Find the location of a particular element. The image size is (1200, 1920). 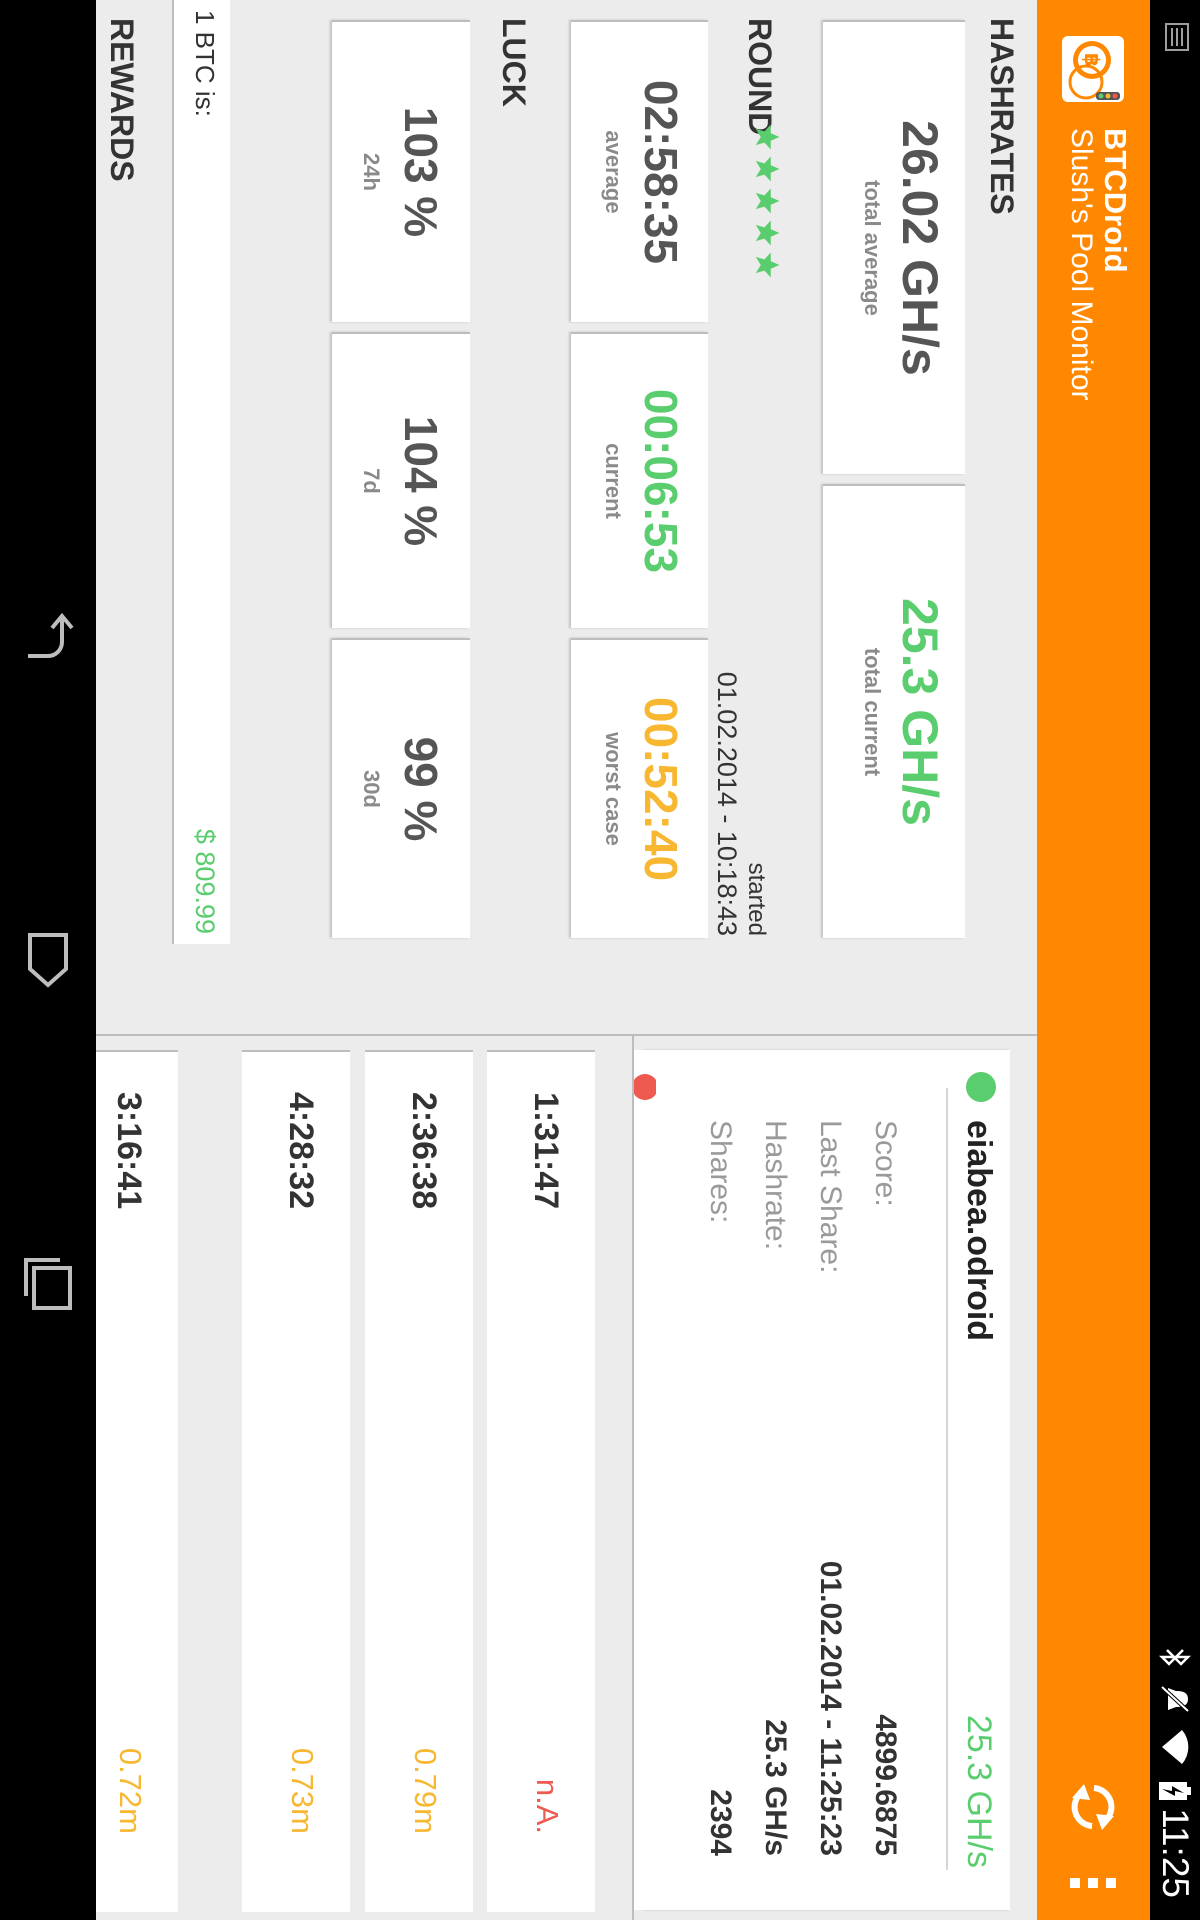

home-icon is located at coordinates (48, 960).